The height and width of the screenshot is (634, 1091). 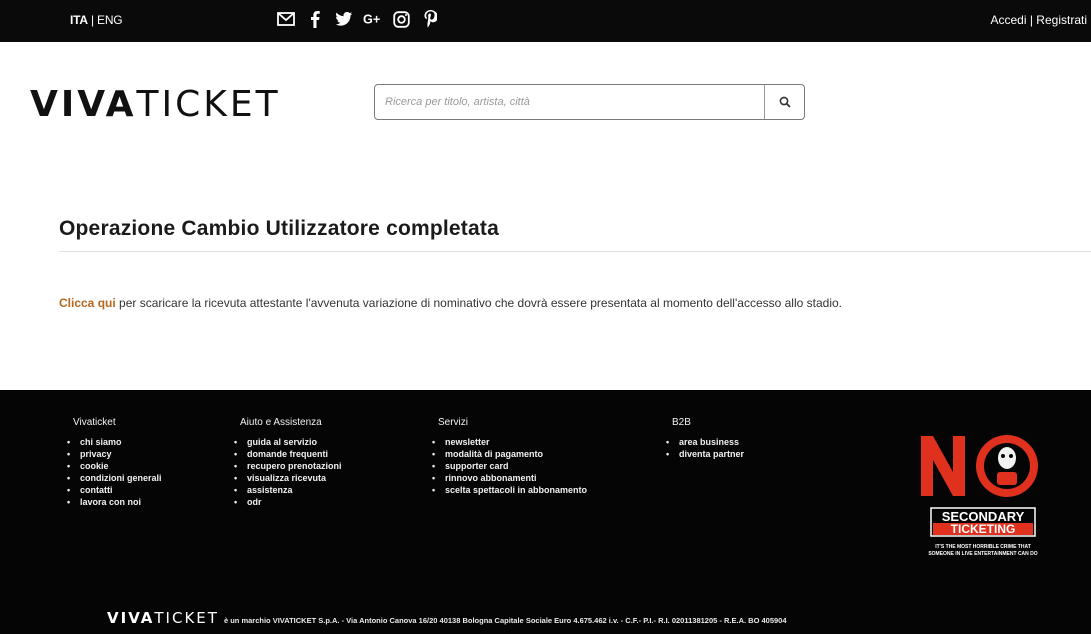 What do you see at coordinates (705, 442) in the screenshot?
I see `footer-link: area business` at bounding box center [705, 442].